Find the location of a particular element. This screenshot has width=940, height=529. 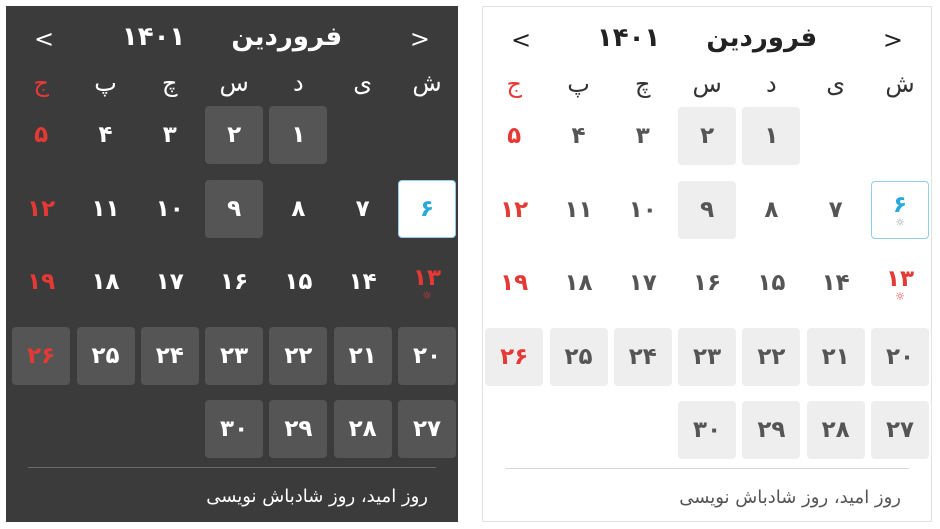

day-number: ۱۷ is located at coordinates (642, 283).